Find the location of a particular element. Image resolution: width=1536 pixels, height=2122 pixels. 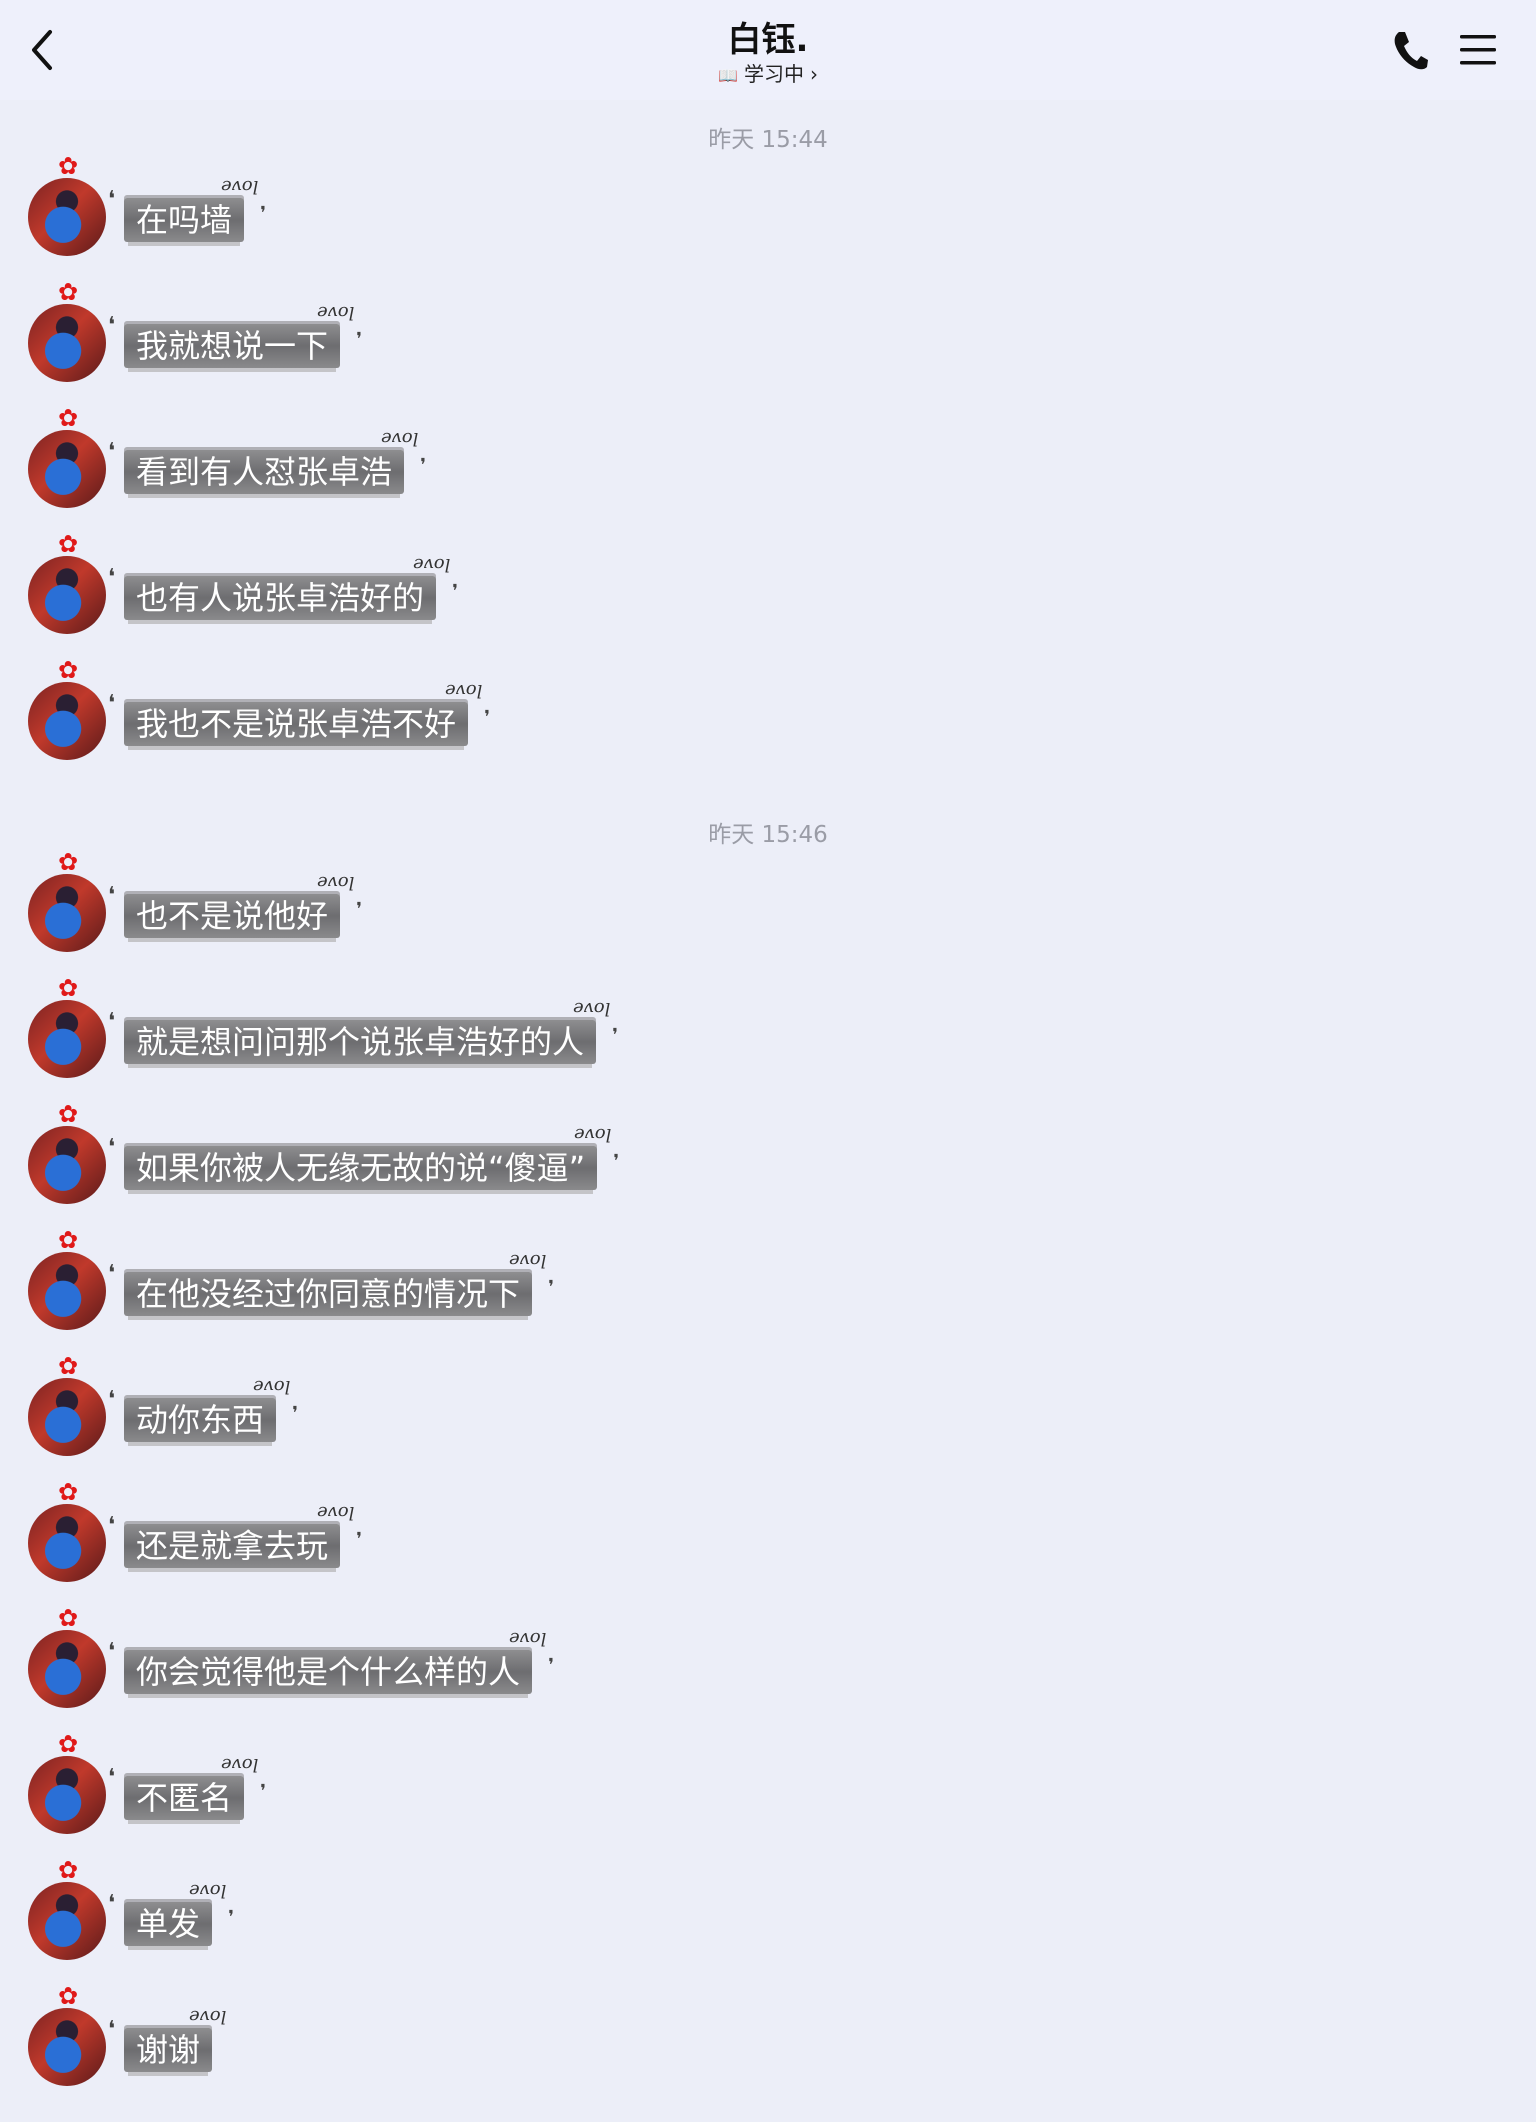

message-row: ✿ ❛ 看到有人怼张卓浩 love ❜ is located at coordinates (474, 456).